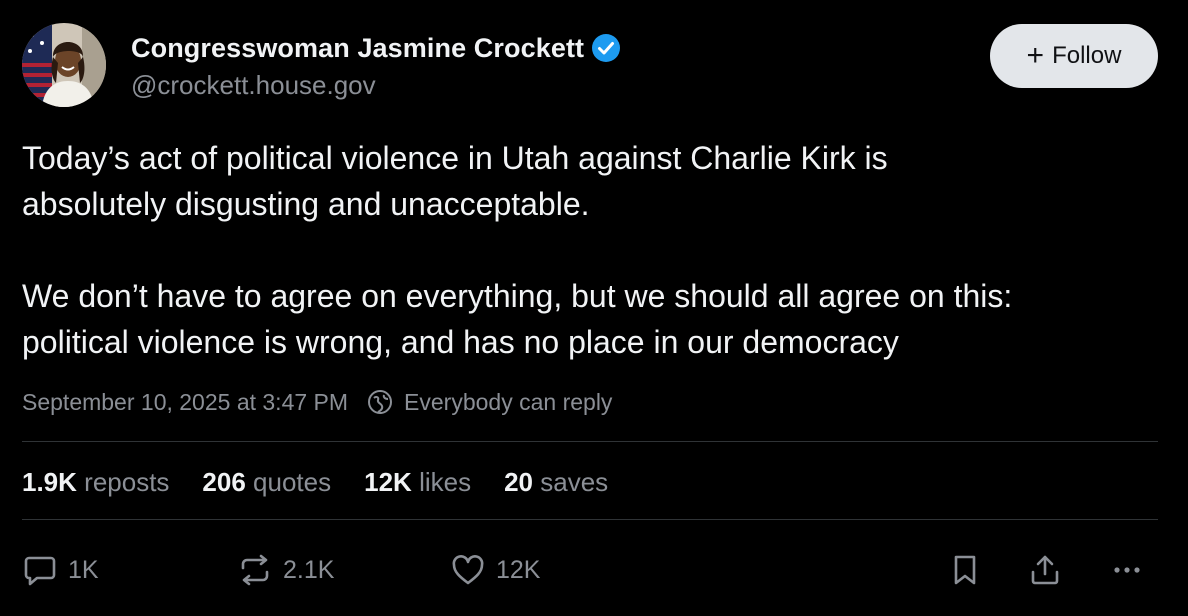 Image resolution: width=1188 pixels, height=616 pixels. I want to click on comment-icon, so click(40, 571).